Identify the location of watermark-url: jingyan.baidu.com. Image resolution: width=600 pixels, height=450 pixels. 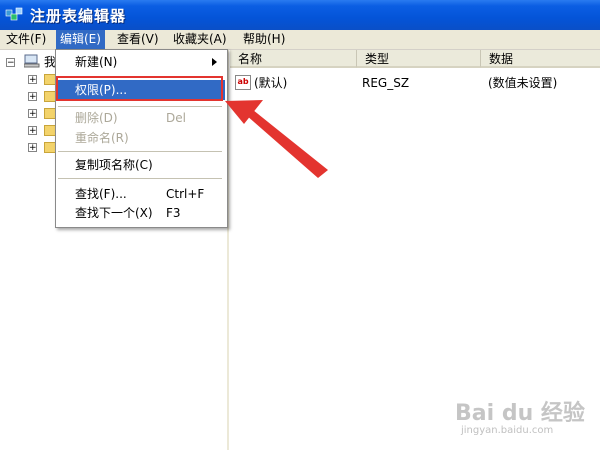
(507, 430).